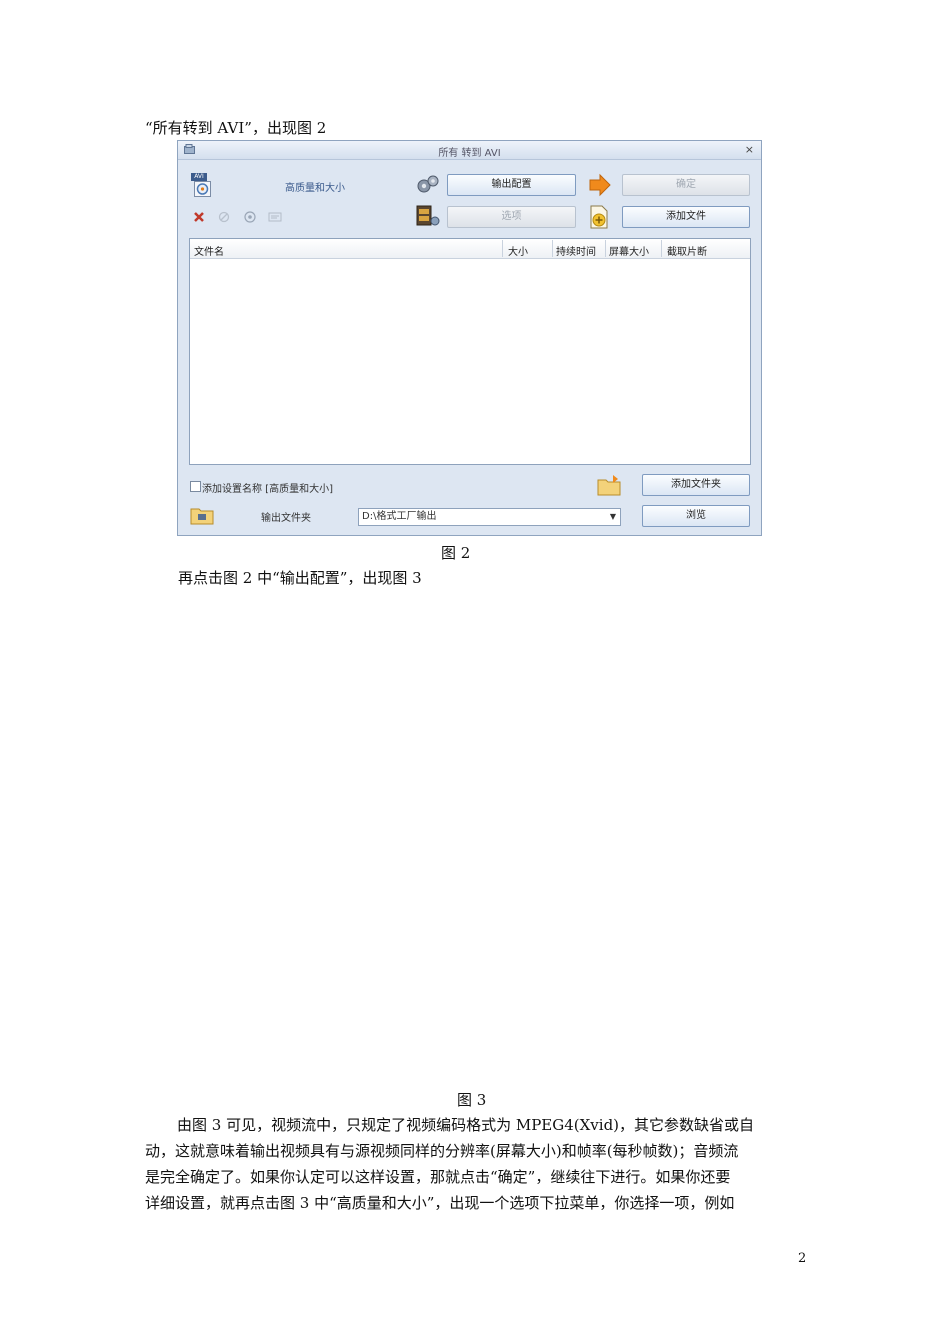 This screenshot has width=950, height=1344. What do you see at coordinates (438, 1177) in the screenshot?
I see `paragraph-line-3: 是完全确定了。如果你认定可以这样设置，那就点击“确定”，继续往下进行。如果你还要` at bounding box center [438, 1177].